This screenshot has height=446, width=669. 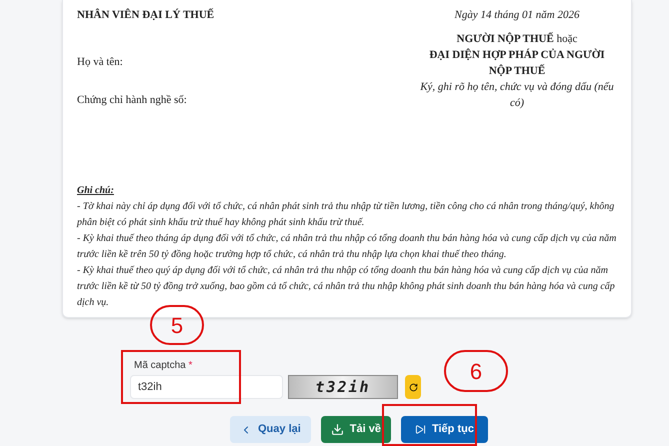 What do you see at coordinates (100, 62) in the screenshot?
I see `name-label: Họ và tên:` at bounding box center [100, 62].